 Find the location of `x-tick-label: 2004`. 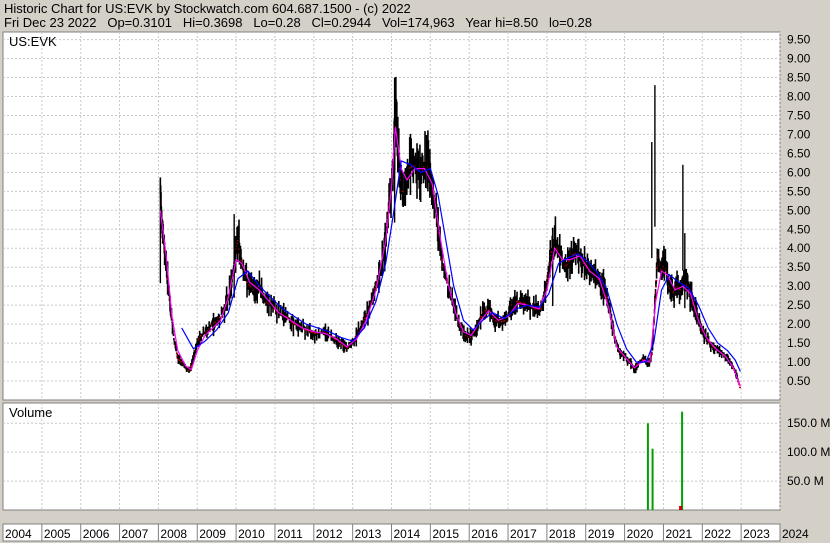

x-tick-label: 2004 is located at coordinates (18, 534).